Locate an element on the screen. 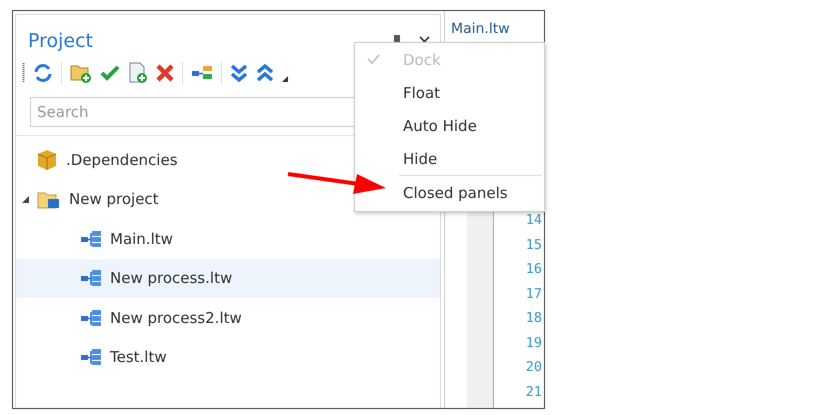 This screenshot has height=415, width=838. expand-all-icon is located at coordinates (239, 73).